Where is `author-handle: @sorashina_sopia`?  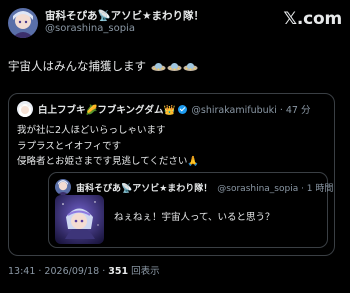 author-handle: @sorashina_sopia is located at coordinates (124, 29).